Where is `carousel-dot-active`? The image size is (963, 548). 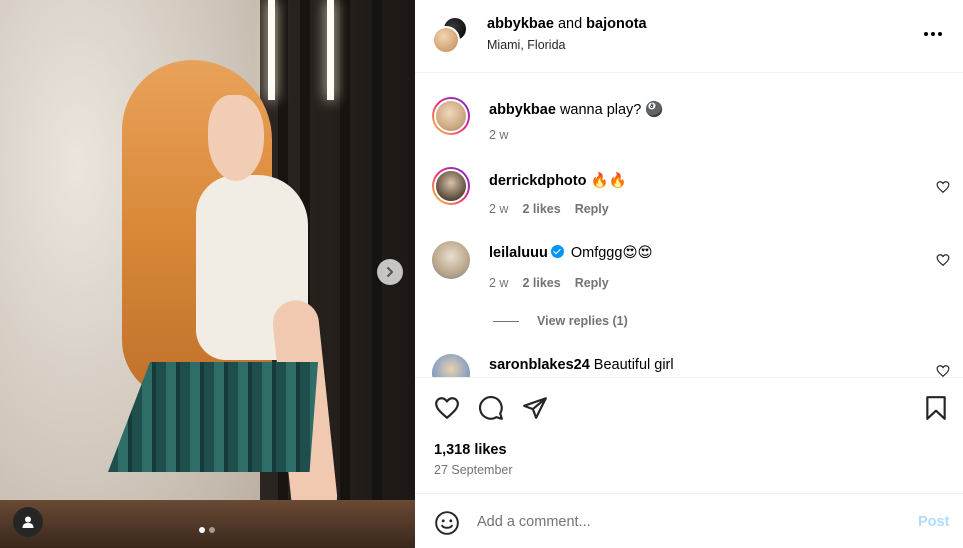
carousel-dot-active is located at coordinates (202, 530).